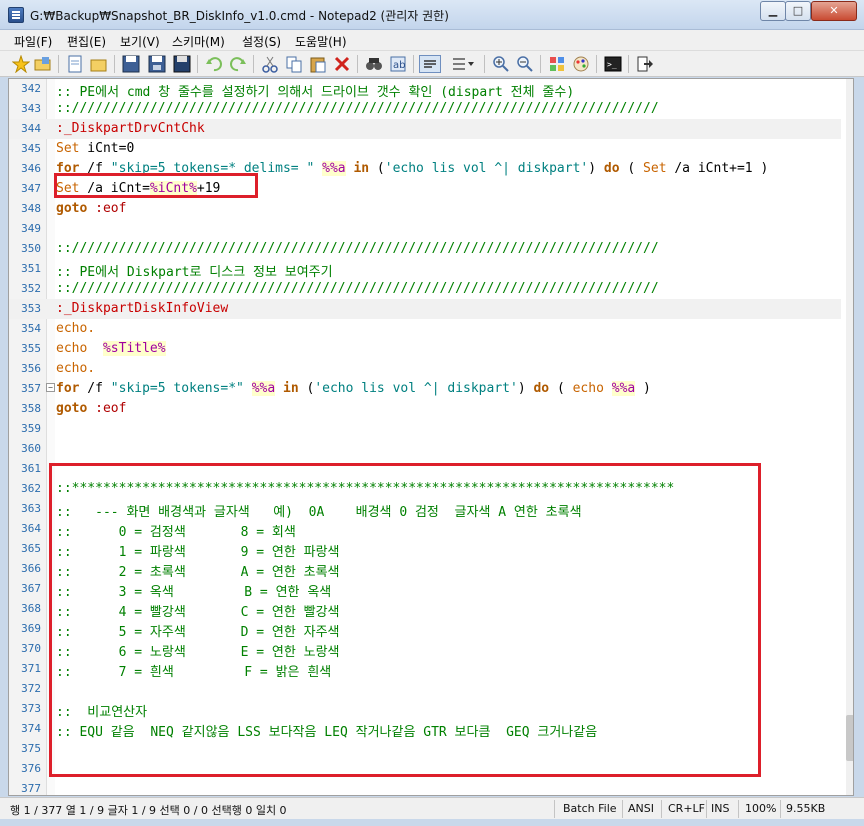  I want to click on code-line: 371:: 7 = 흰색 F = 밝은 흰색, so click(425, 669).